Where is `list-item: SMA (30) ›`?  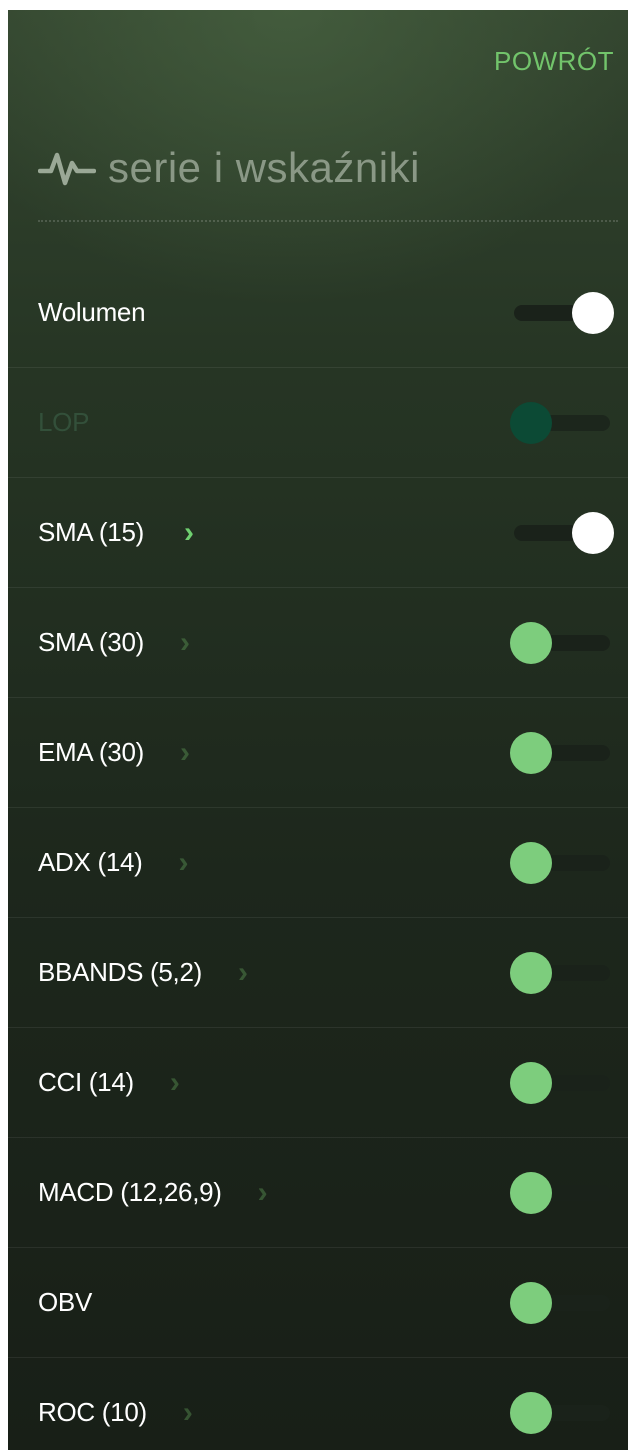
list-item: SMA (30) › is located at coordinates (318, 643).